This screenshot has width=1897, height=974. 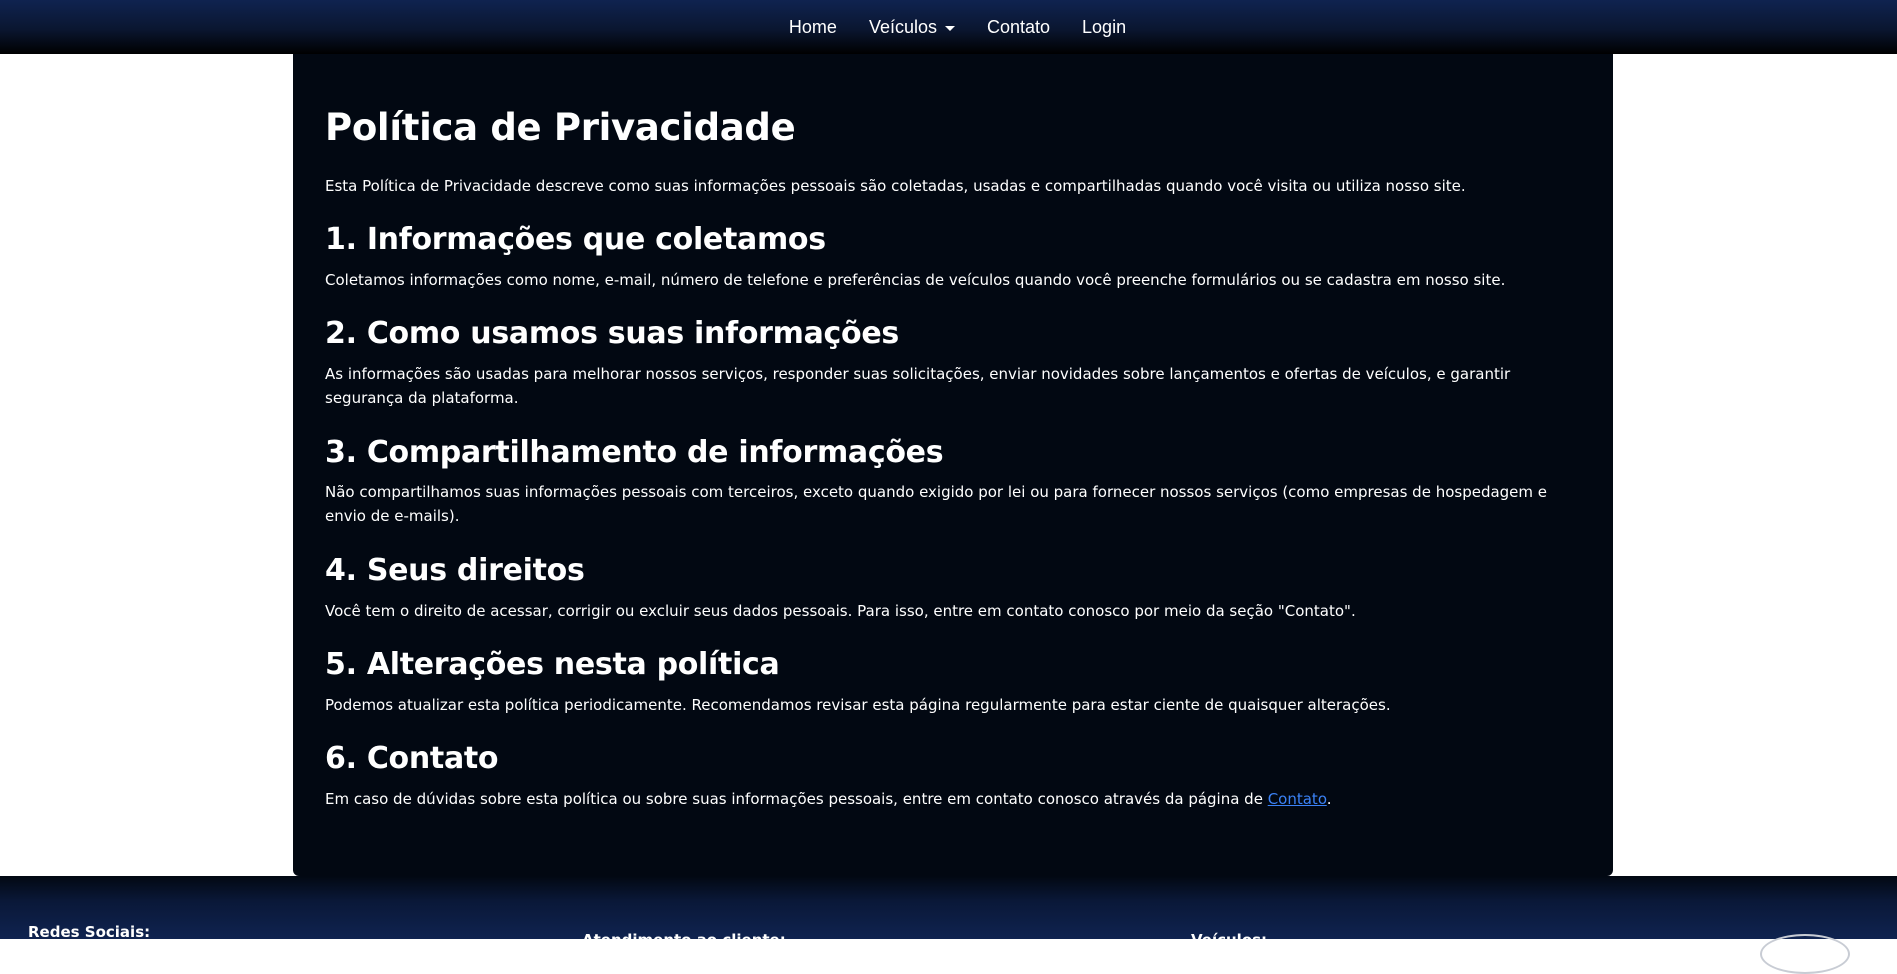 I want to click on contact-text-after: ., so click(x=1329, y=799).